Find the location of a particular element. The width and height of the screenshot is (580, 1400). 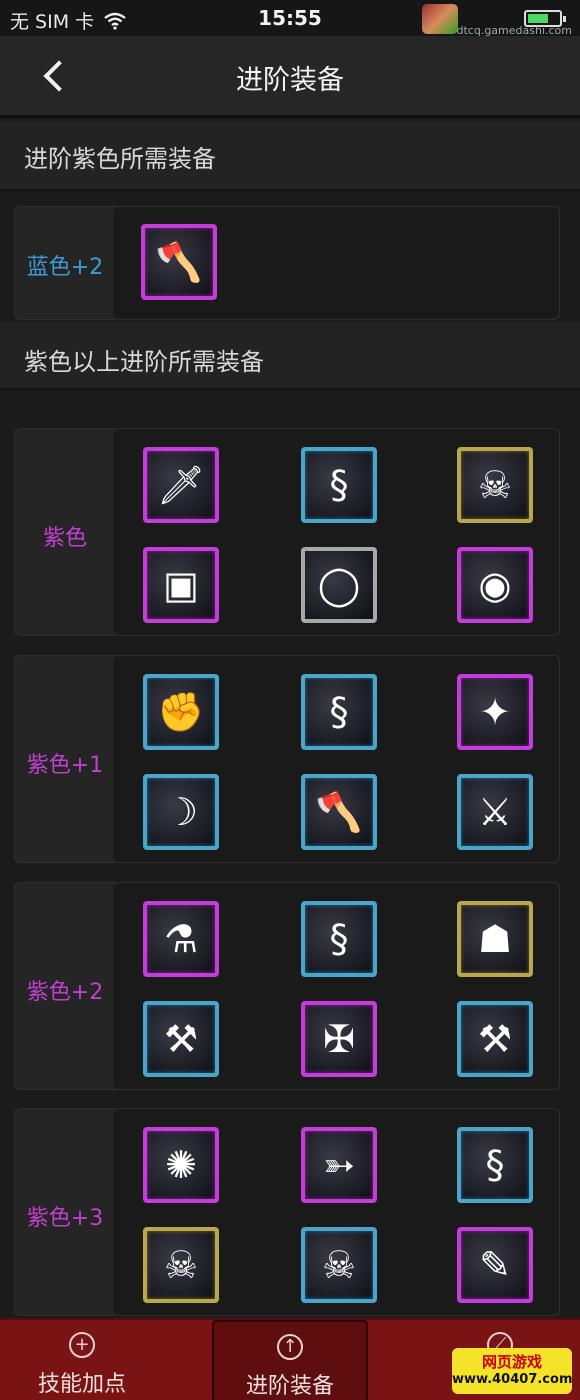

tab-label: 技能加点 is located at coordinates (81, 1384).